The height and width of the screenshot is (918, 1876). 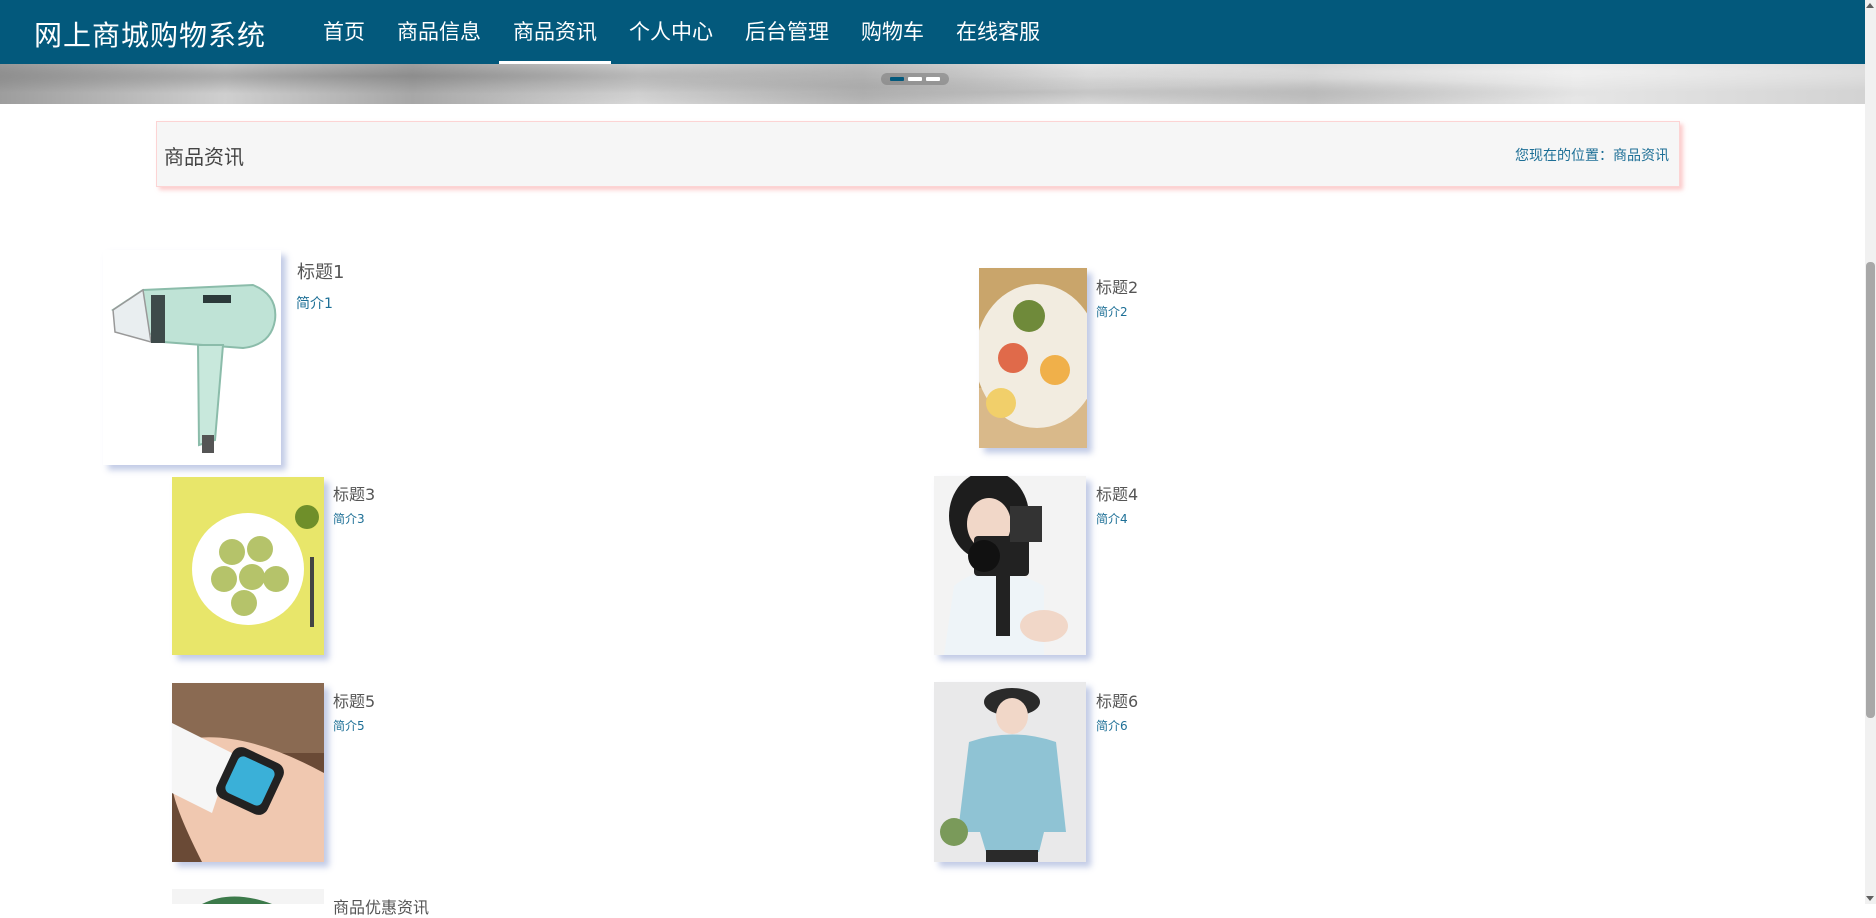 I want to click on news-summary: 简介1, so click(x=314, y=303).